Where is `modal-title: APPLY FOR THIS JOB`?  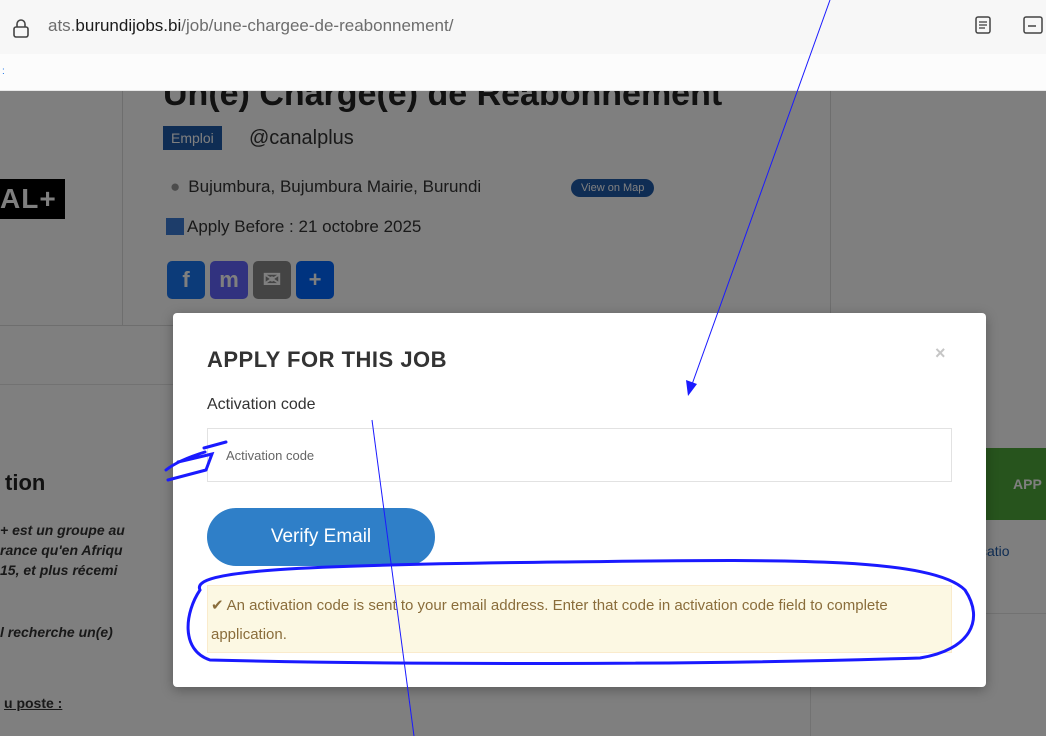 modal-title: APPLY FOR THIS JOB is located at coordinates (327, 359).